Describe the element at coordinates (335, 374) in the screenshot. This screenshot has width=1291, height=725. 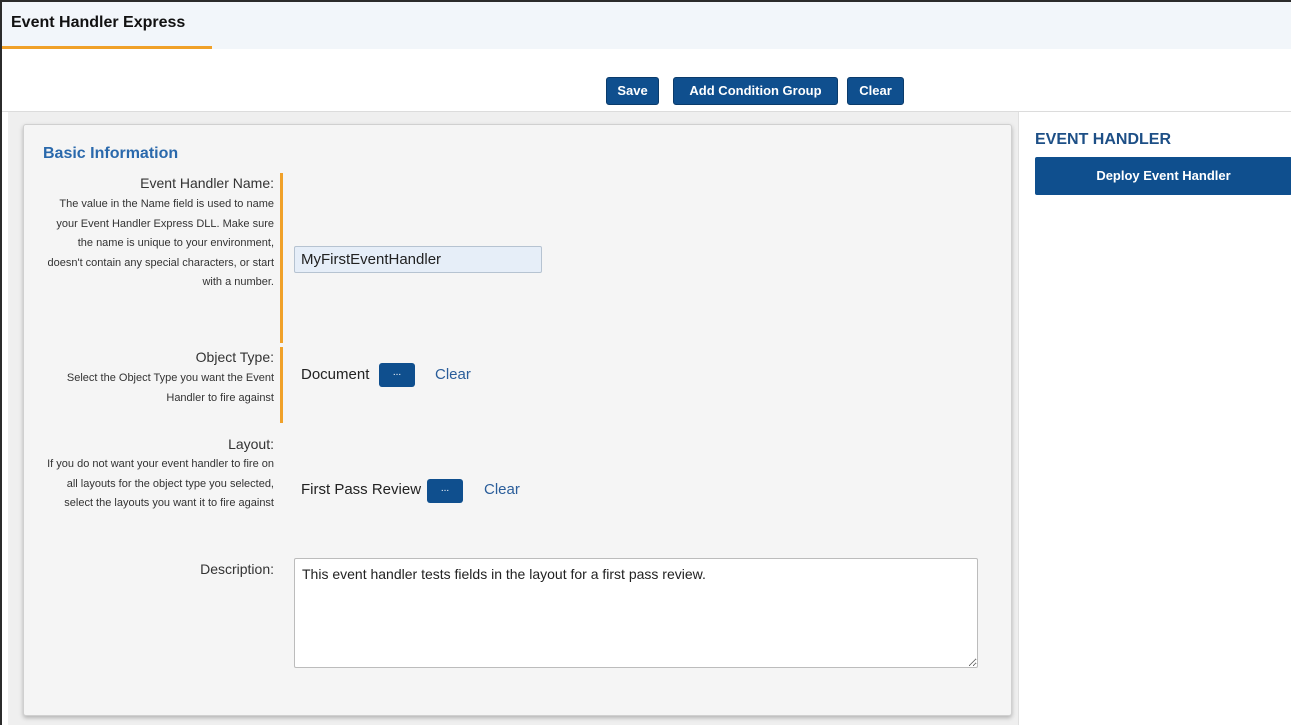
I see `object-type-value: Document` at that location.